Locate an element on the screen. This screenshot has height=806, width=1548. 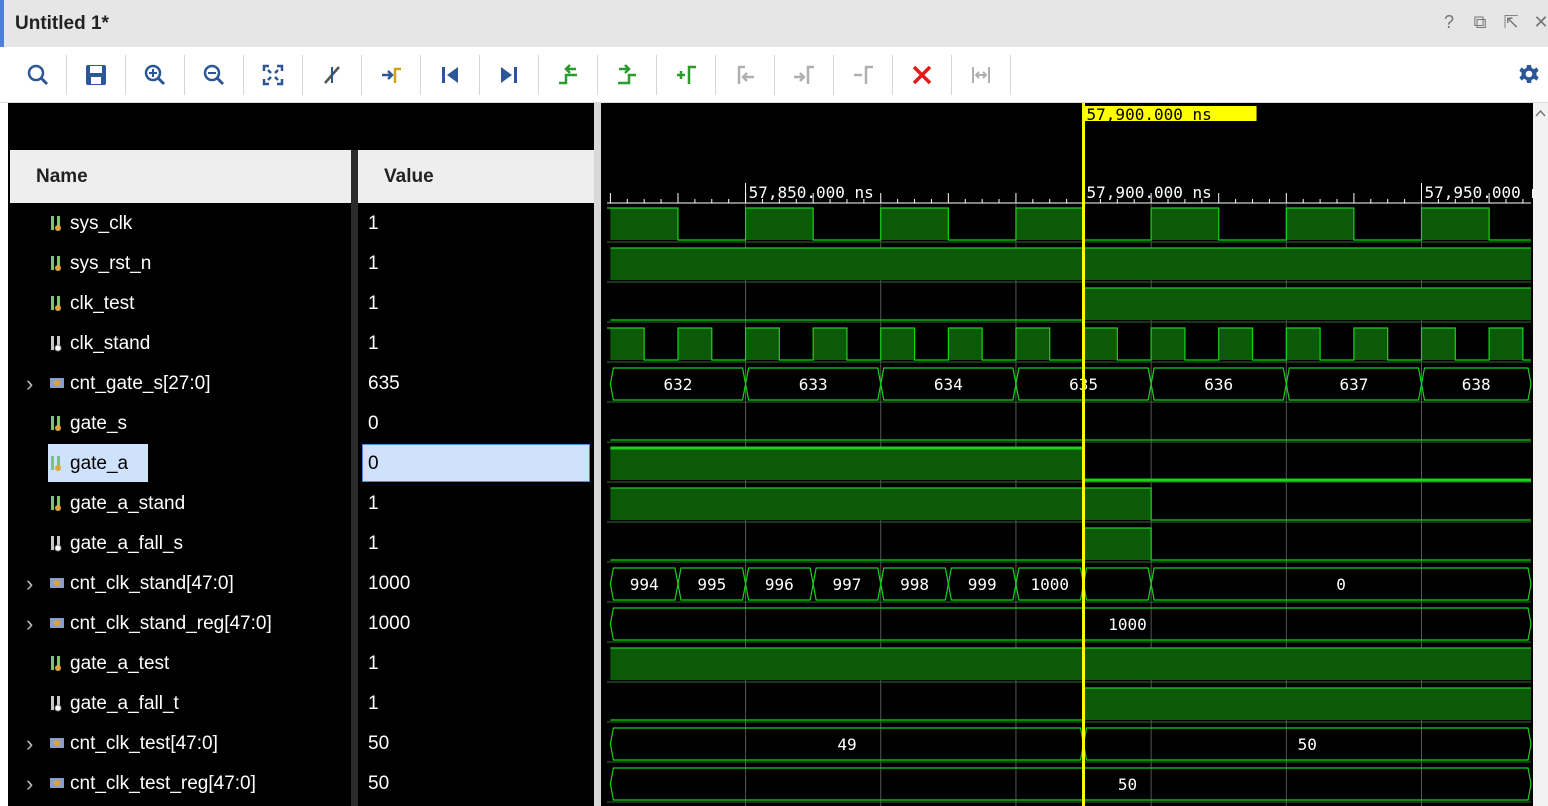
signal-row-name: sys_clk is located at coordinates (180, 224).